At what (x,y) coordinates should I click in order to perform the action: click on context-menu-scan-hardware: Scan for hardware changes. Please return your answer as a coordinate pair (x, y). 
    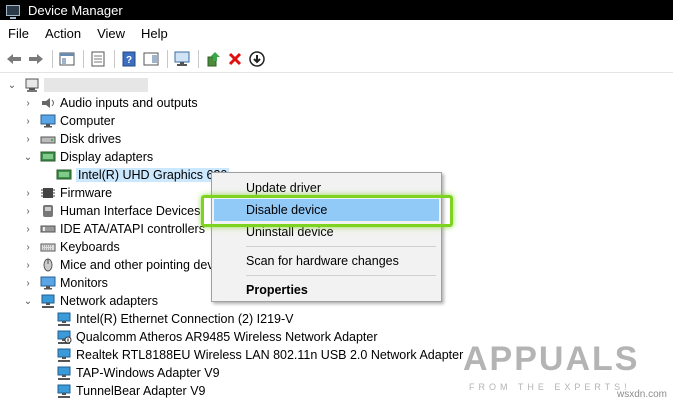
    Looking at the image, I should click on (326, 261).